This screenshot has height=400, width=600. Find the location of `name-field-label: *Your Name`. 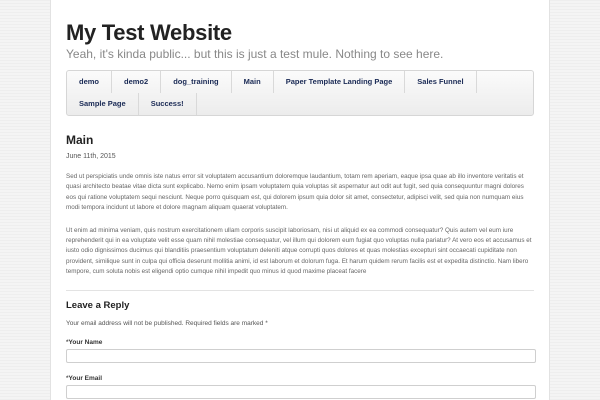

name-field-label: *Your Name is located at coordinates (300, 342).